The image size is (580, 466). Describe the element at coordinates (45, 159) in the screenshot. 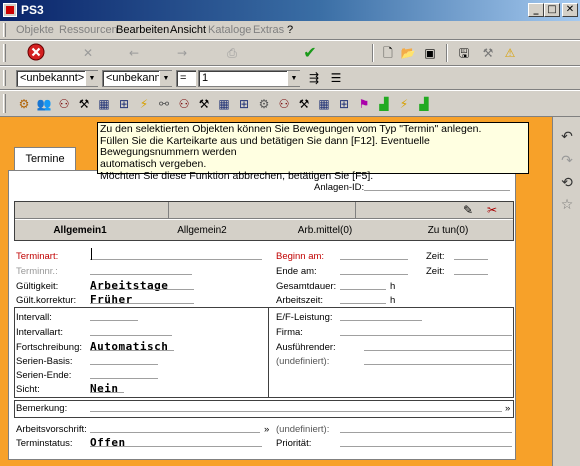

I see `tab-termine: Termine` at that location.